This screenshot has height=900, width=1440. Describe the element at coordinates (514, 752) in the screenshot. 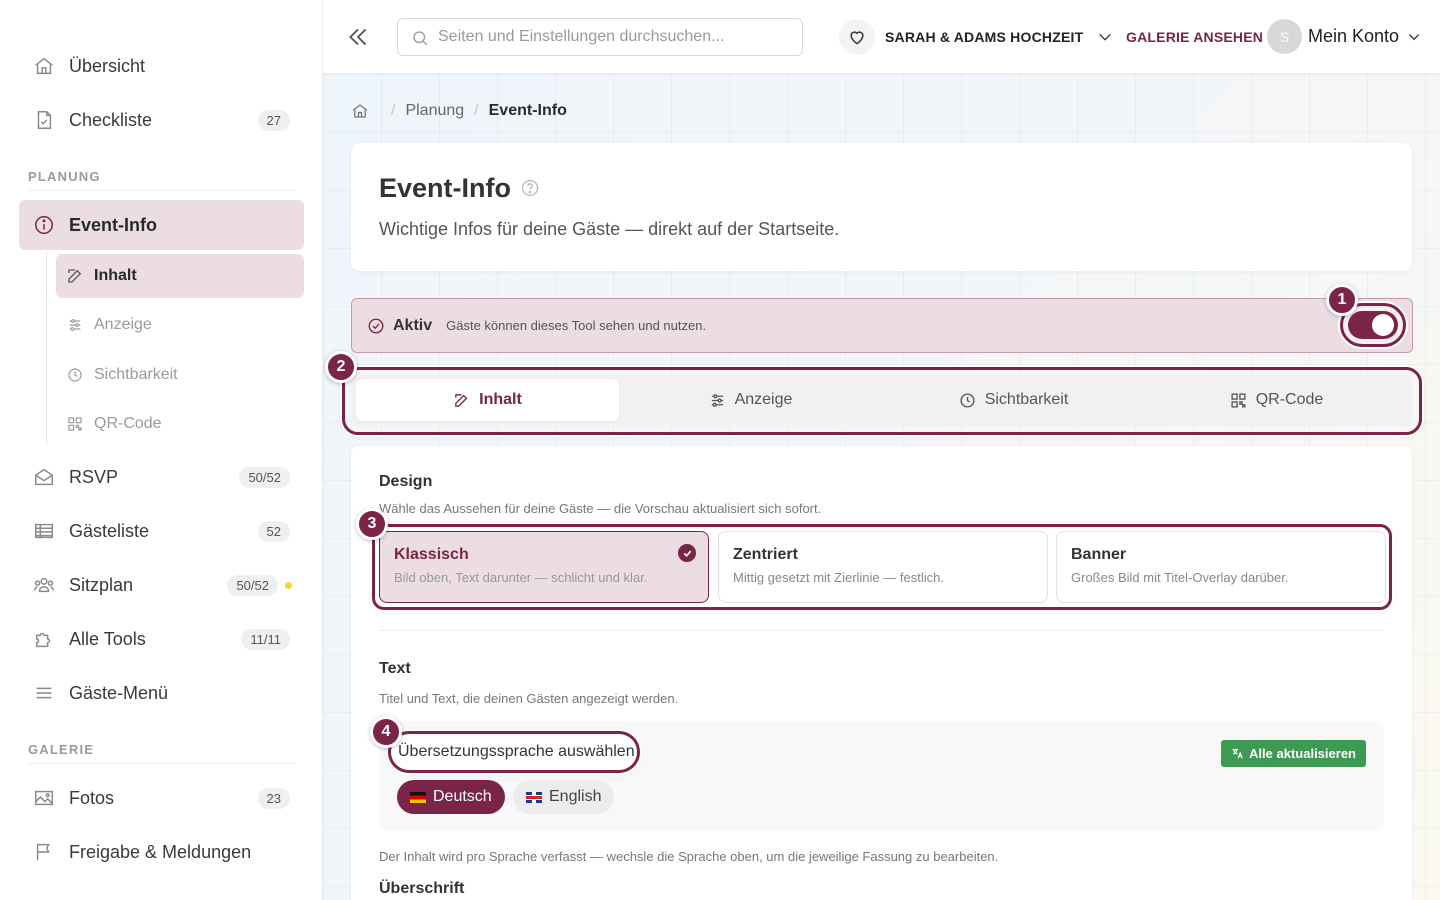

I see `language-label: Übersetzungssprache auswählen` at that location.